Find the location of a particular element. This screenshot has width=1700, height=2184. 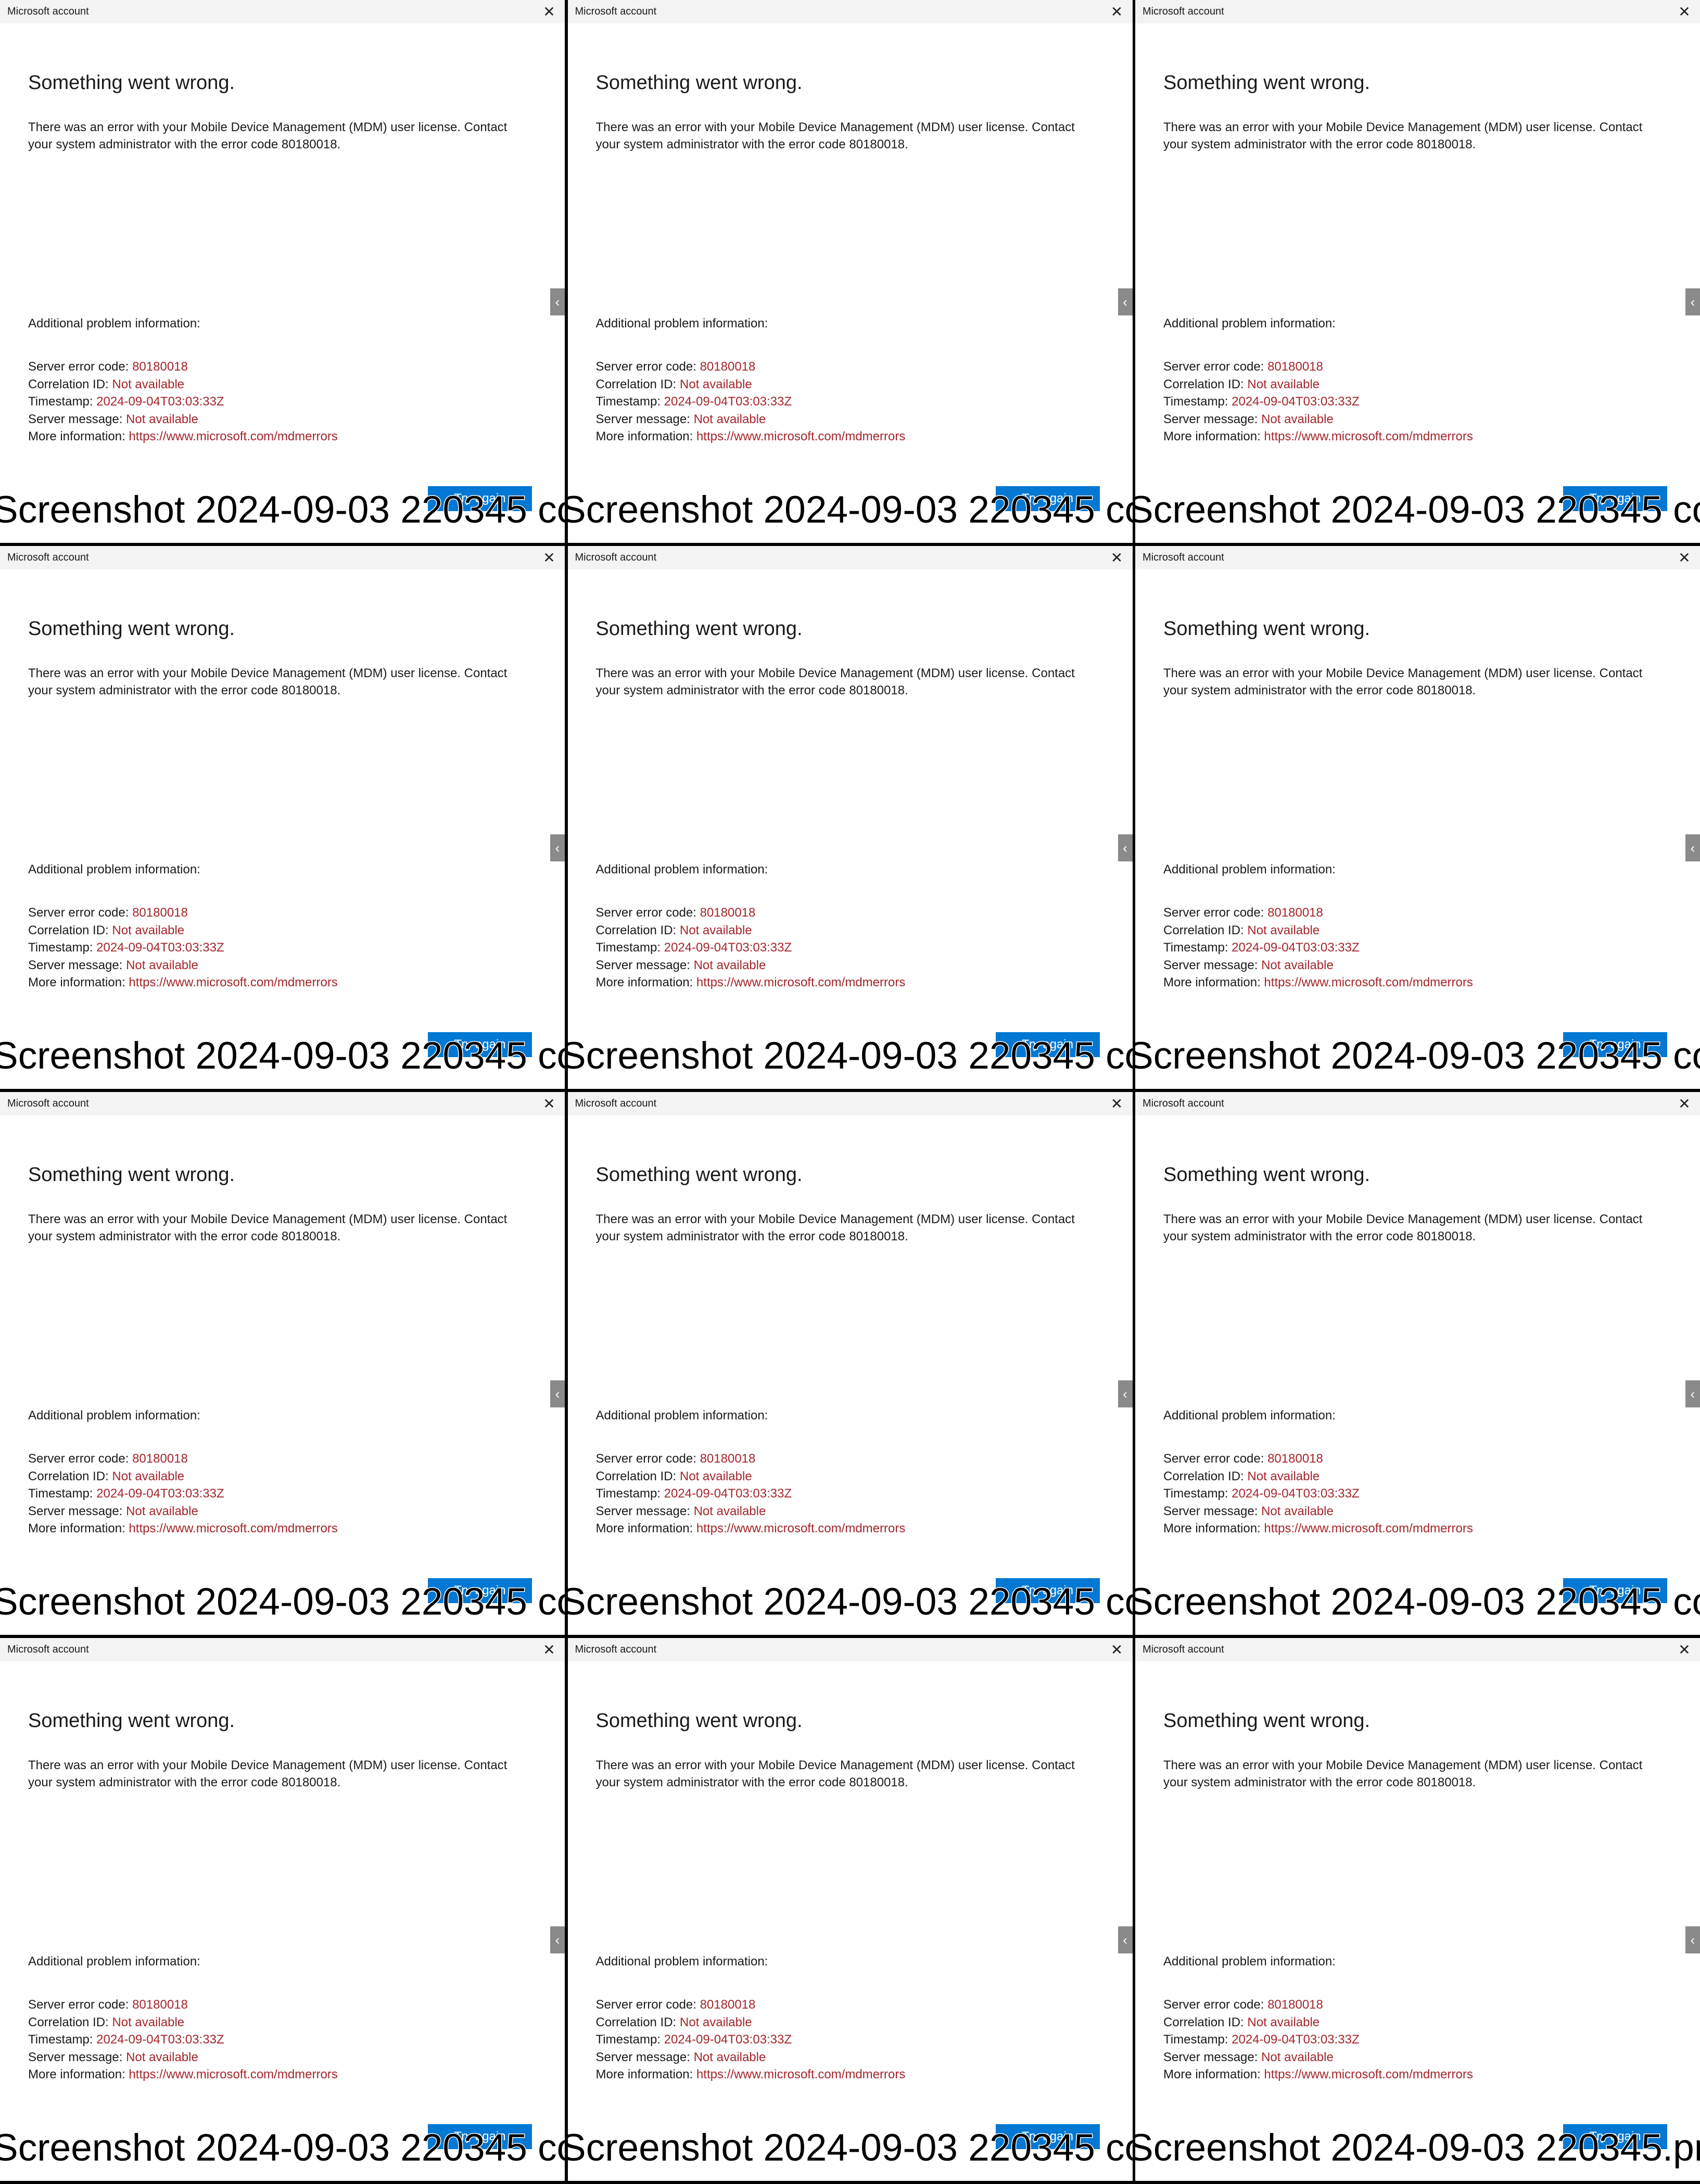

filename-caption: Screenshot 2024-09-03 220345 copy 3.png is located at coordinates (282, 1055).